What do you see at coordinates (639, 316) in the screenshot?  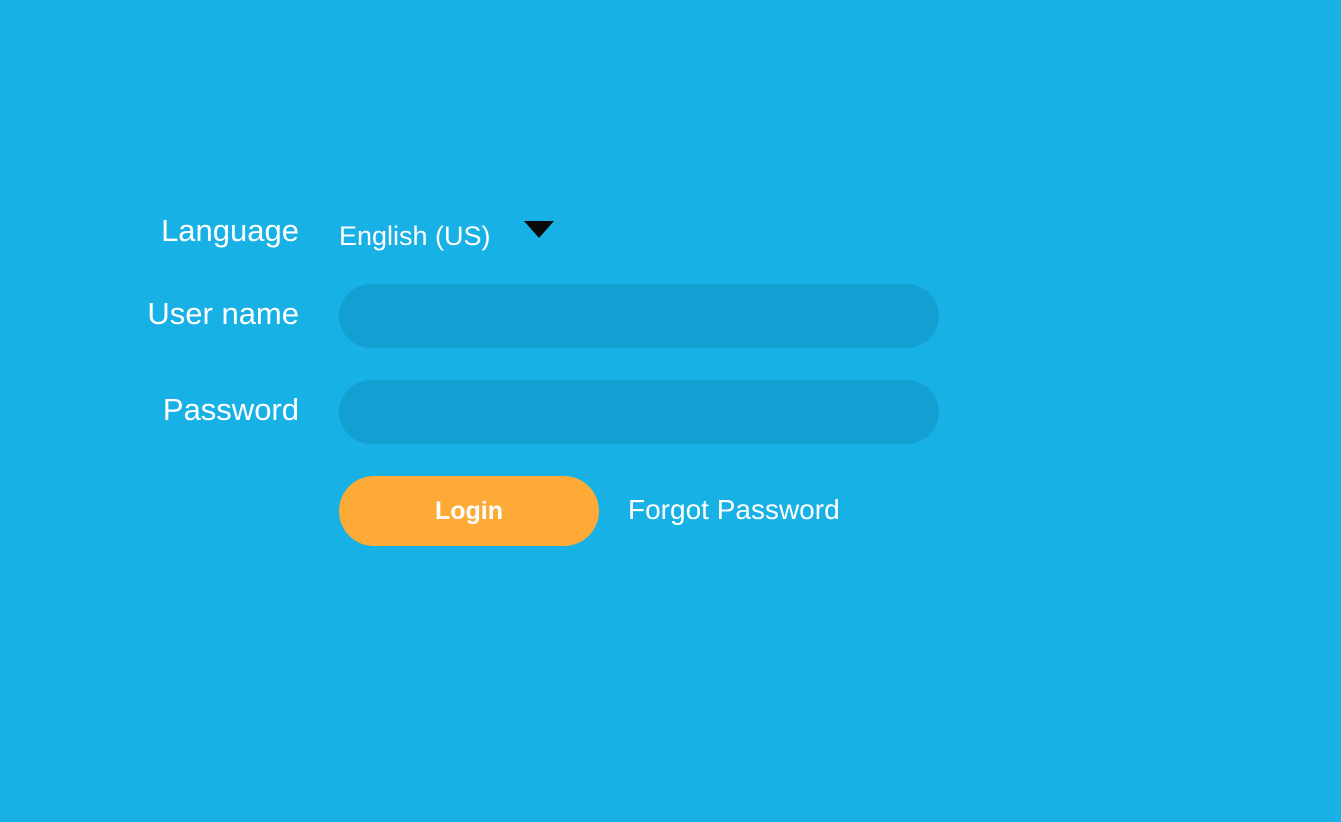 I see `username-input` at bounding box center [639, 316].